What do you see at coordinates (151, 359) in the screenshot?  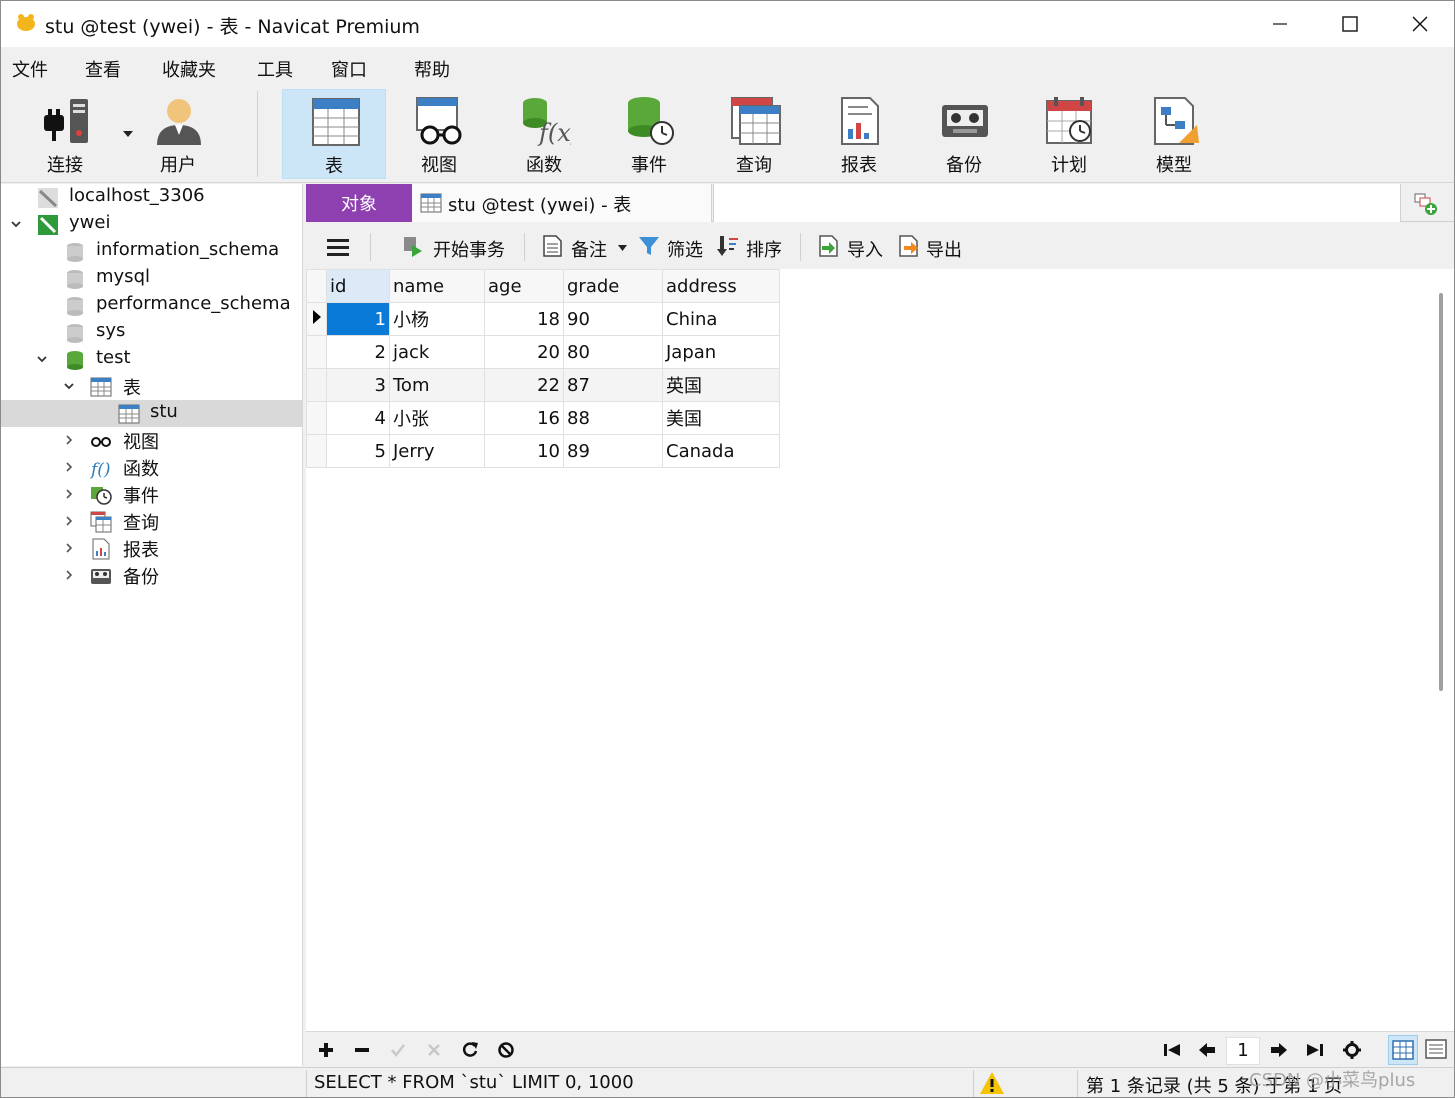 I see `tree-item-test: test` at bounding box center [151, 359].